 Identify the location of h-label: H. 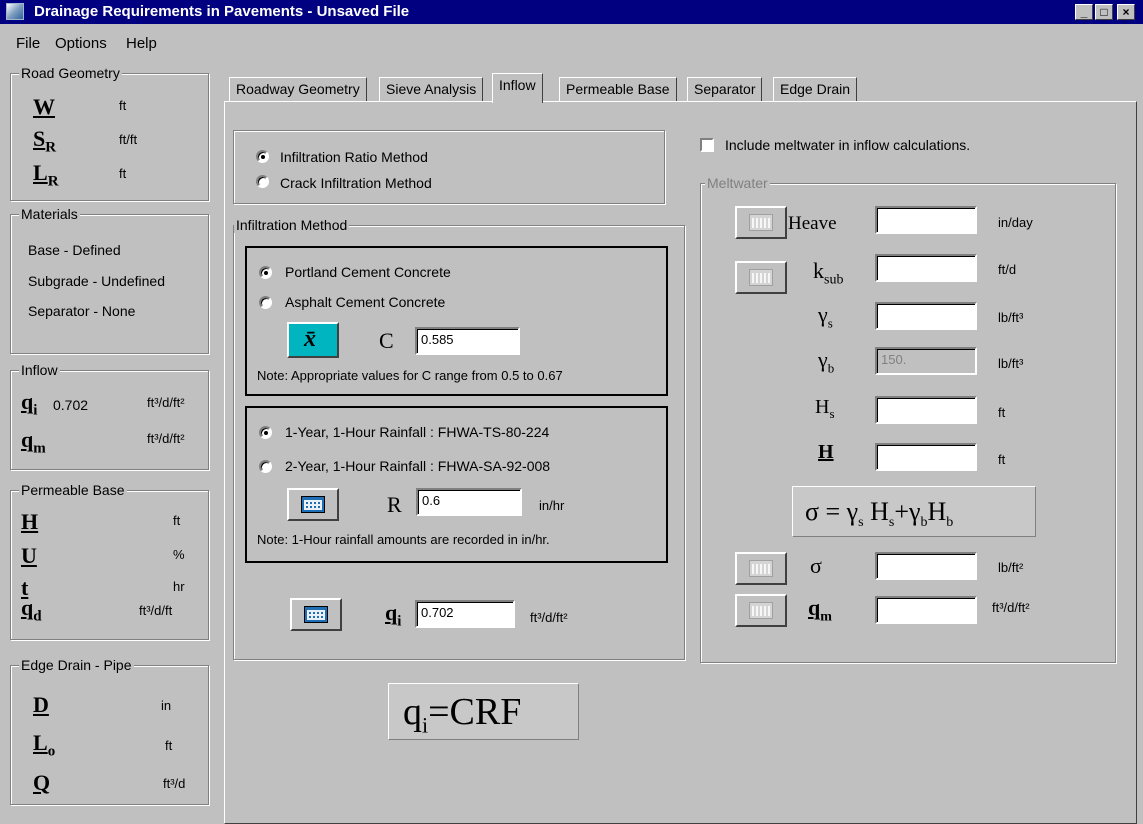
(826, 452).